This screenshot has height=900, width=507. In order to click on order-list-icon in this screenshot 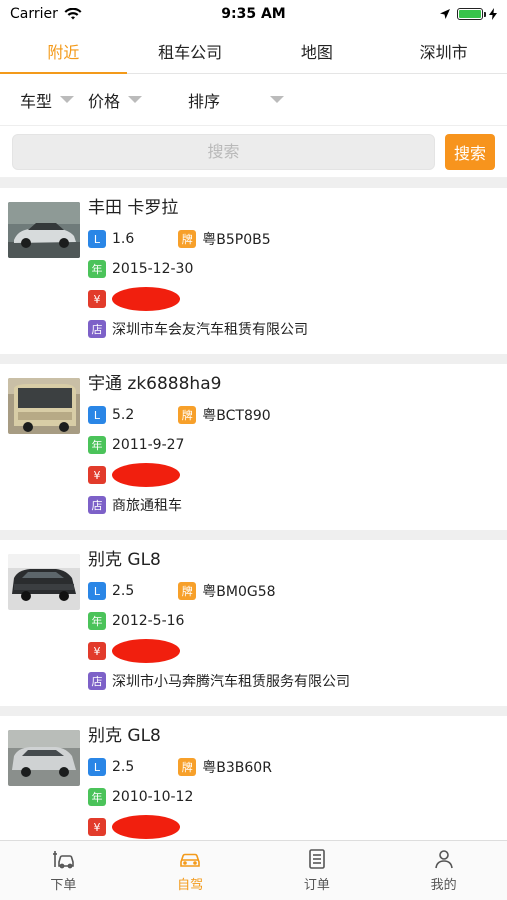, I will do `click(317, 859)`.